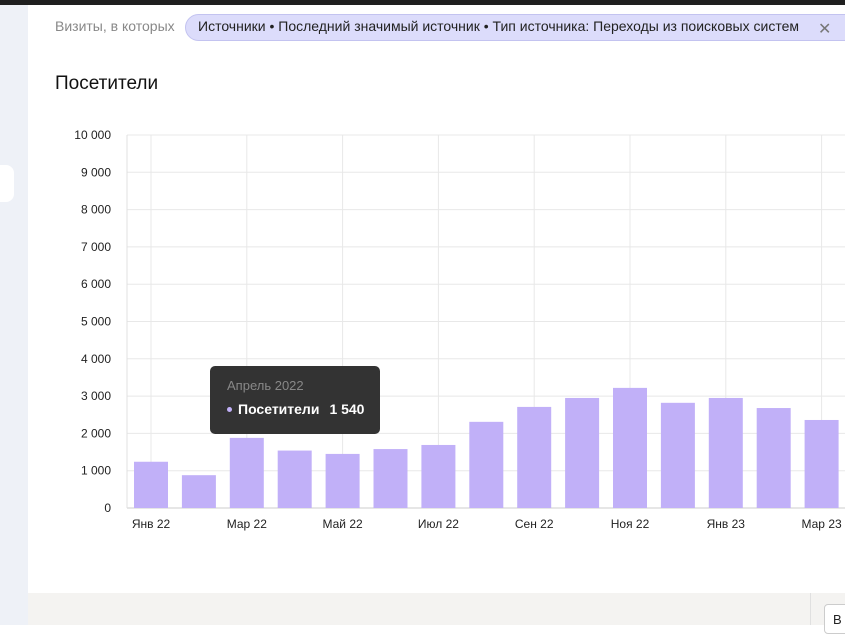 This screenshot has width=845, height=634. What do you see at coordinates (822, 524) in the screenshot?
I see `x-tick-label: Мар 23` at bounding box center [822, 524].